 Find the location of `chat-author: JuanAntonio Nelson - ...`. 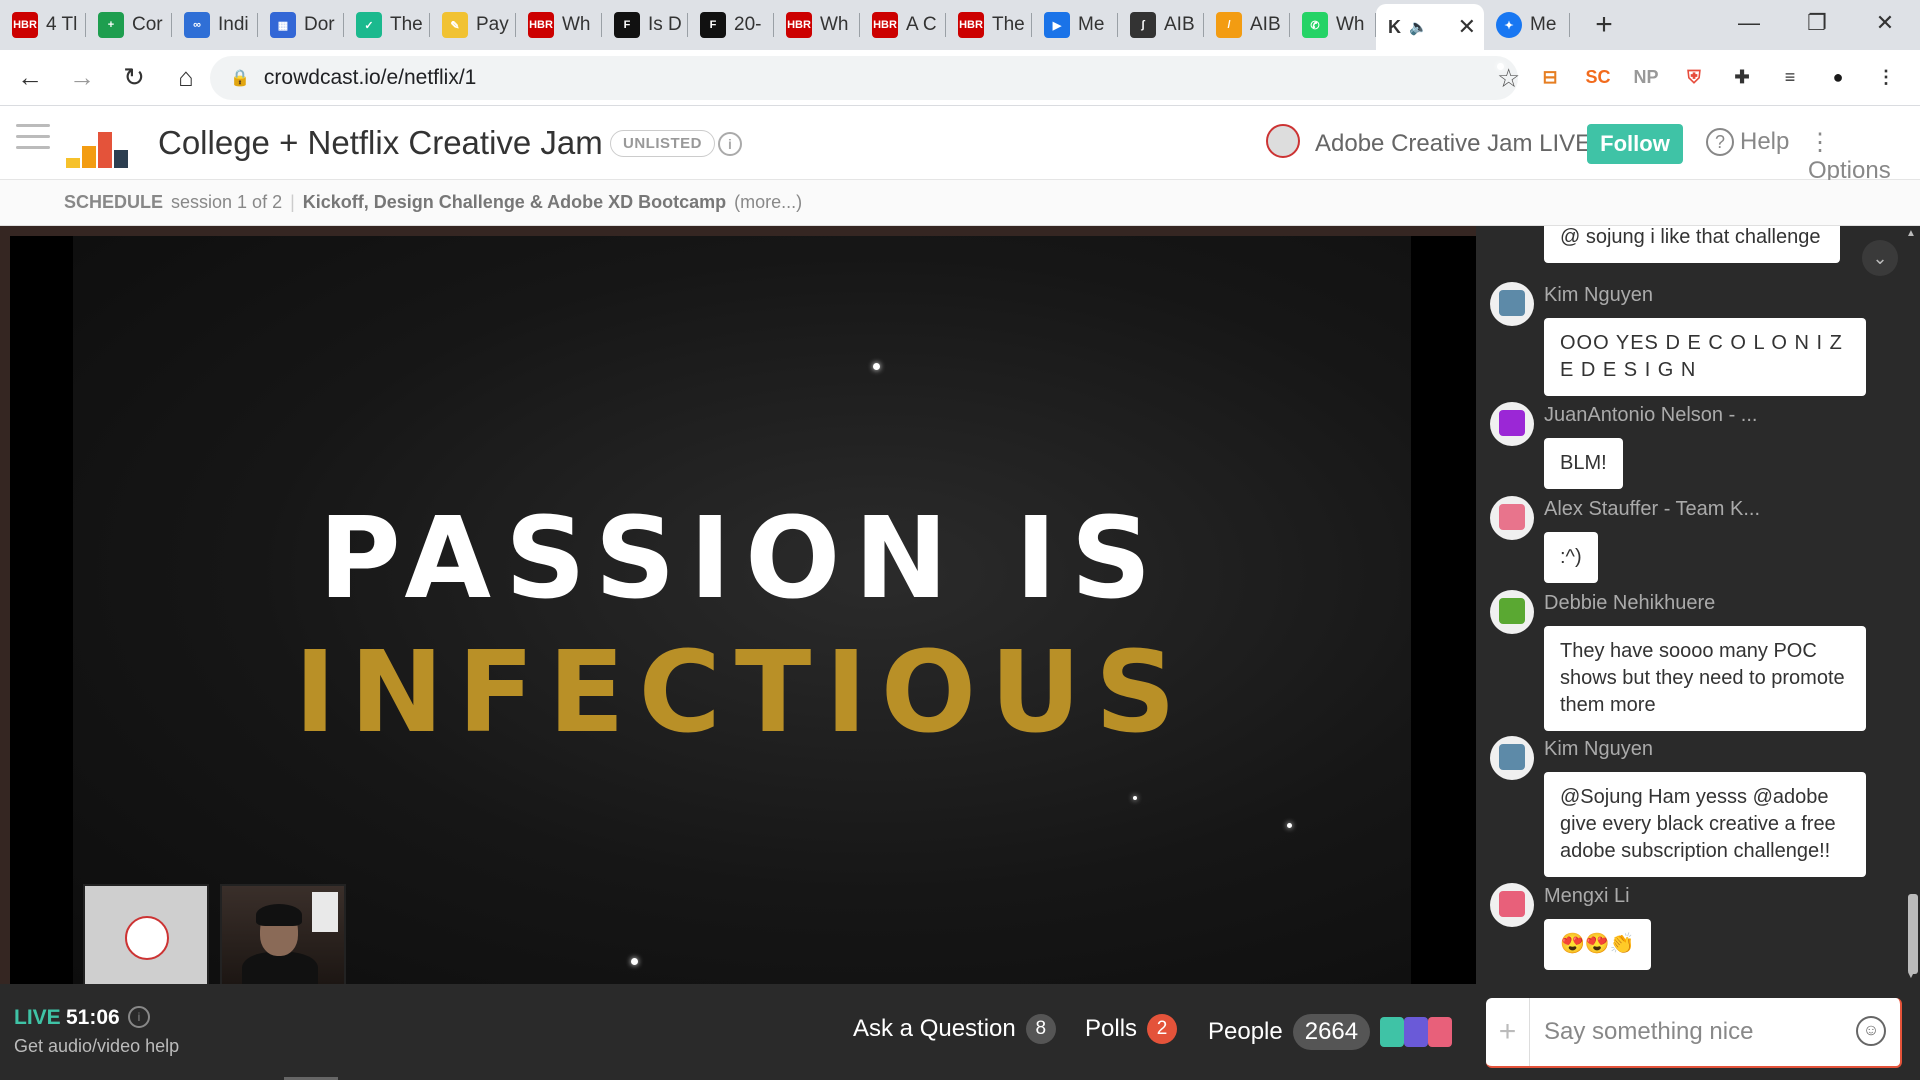

chat-author: JuanAntonio Nelson - ... is located at coordinates (1650, 415).